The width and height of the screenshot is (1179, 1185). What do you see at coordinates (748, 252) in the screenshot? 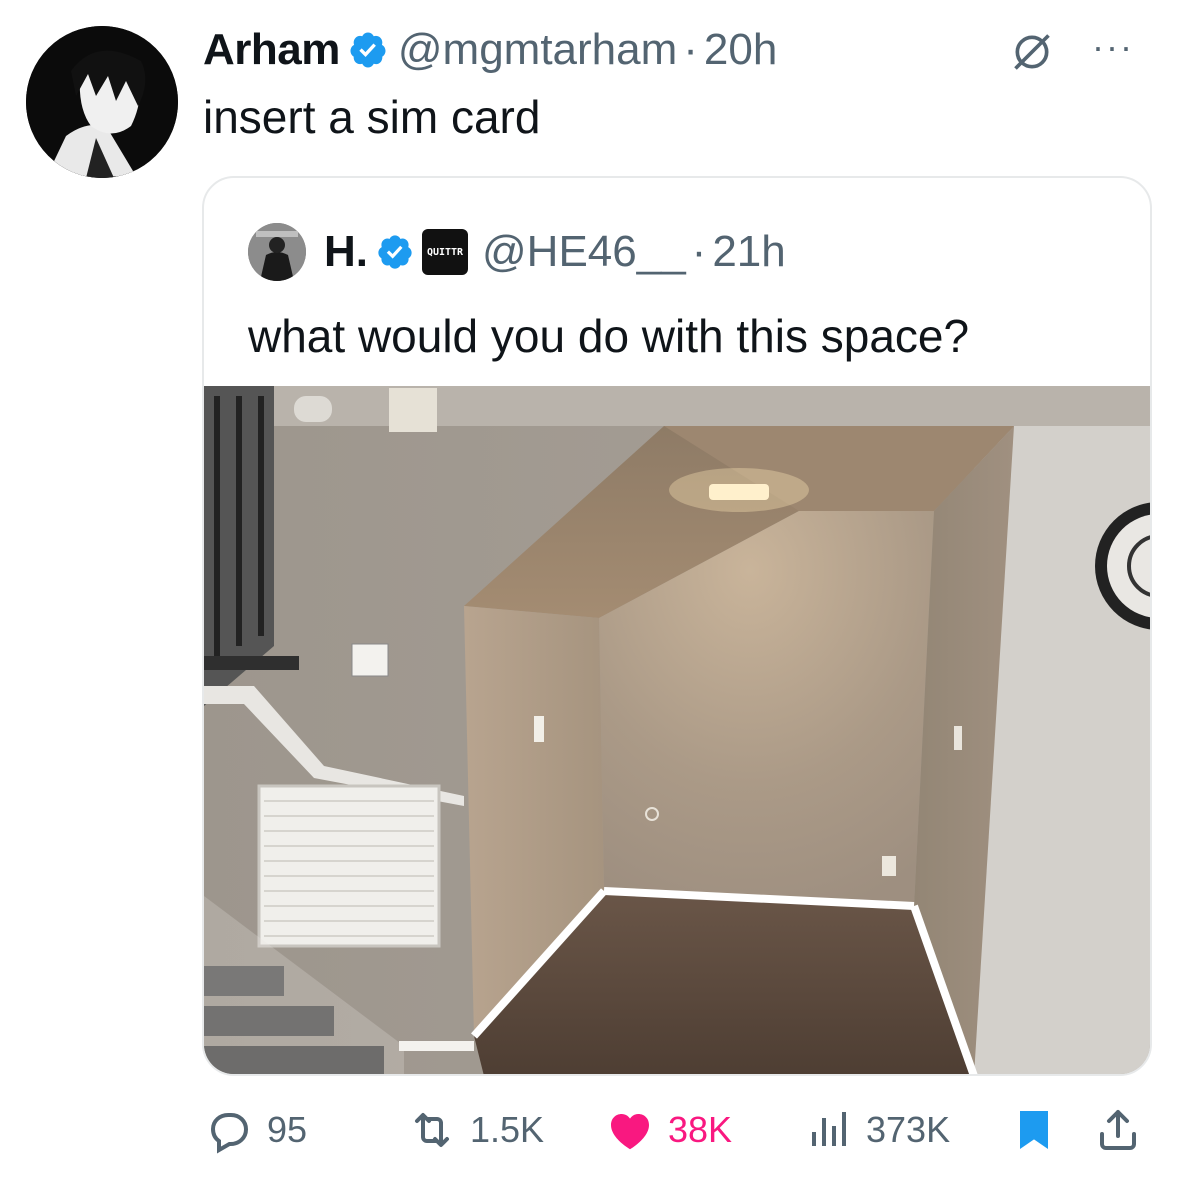
I see `quoted-tweet-time: 21h` at bounding box center [748, 252].